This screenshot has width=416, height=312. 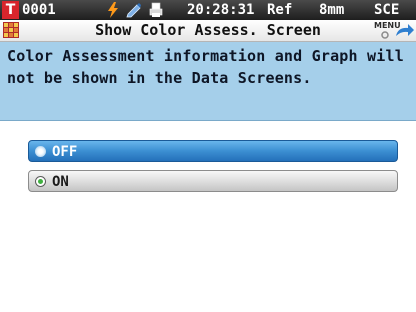 What do you see at coordinates (39, 10) in the screenshot?
I see `sample-number: 0001` at bounding box center [39, 10].